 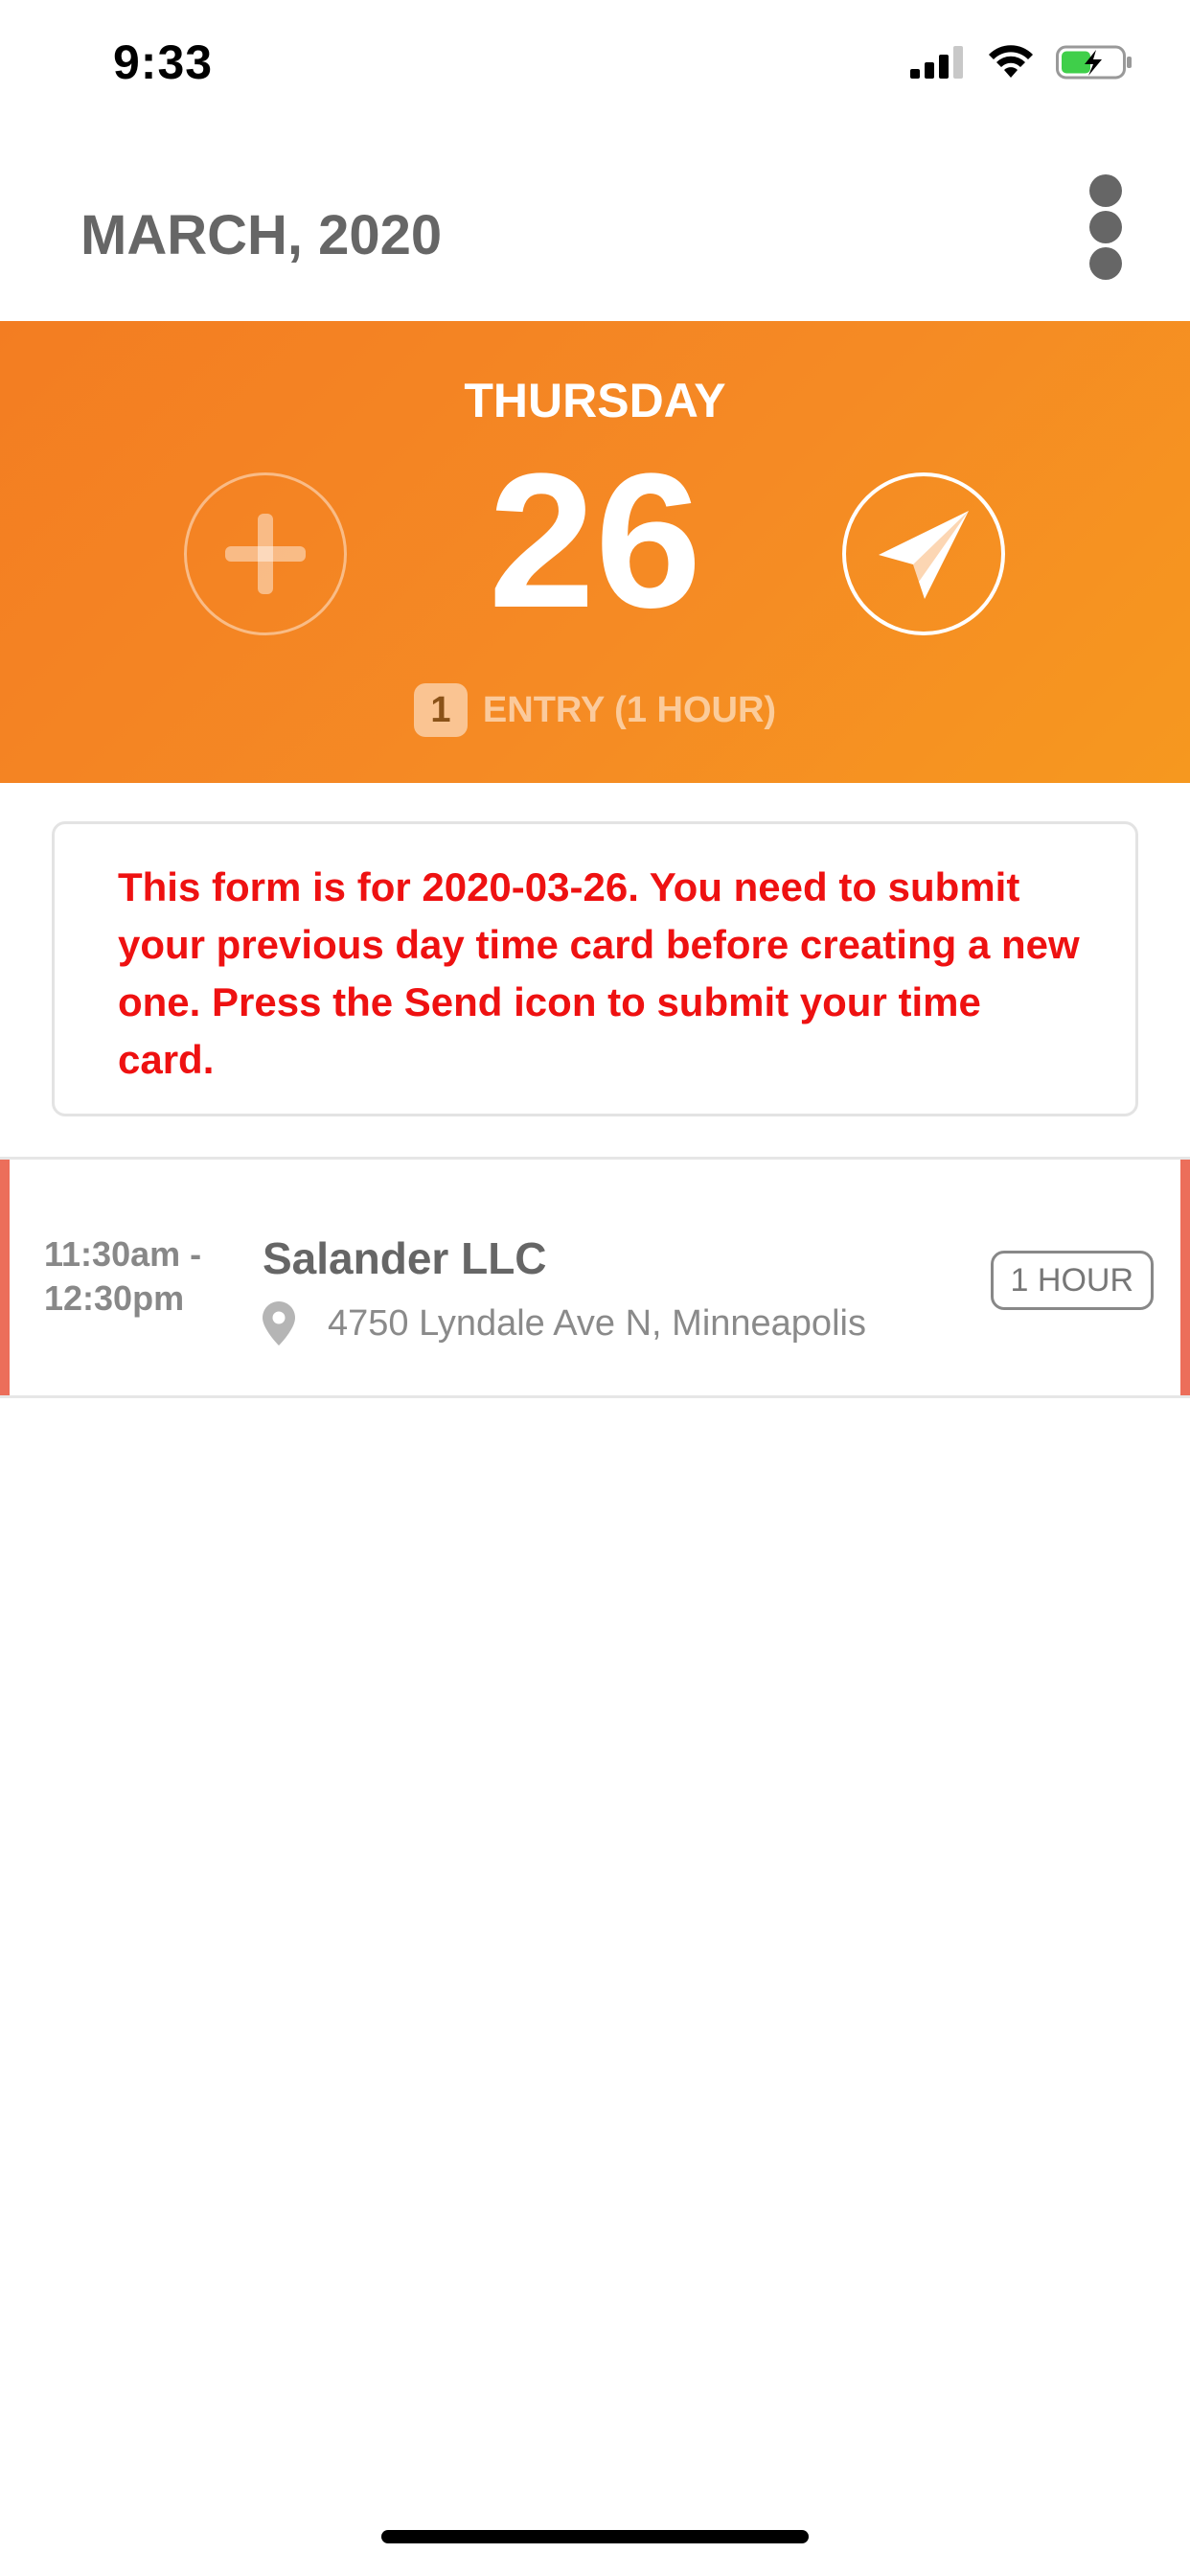 What do you see at coordinates (1185, 1277) in the screenshot?
I see `entry-accent-right` at bounding box center [1185, 1277].